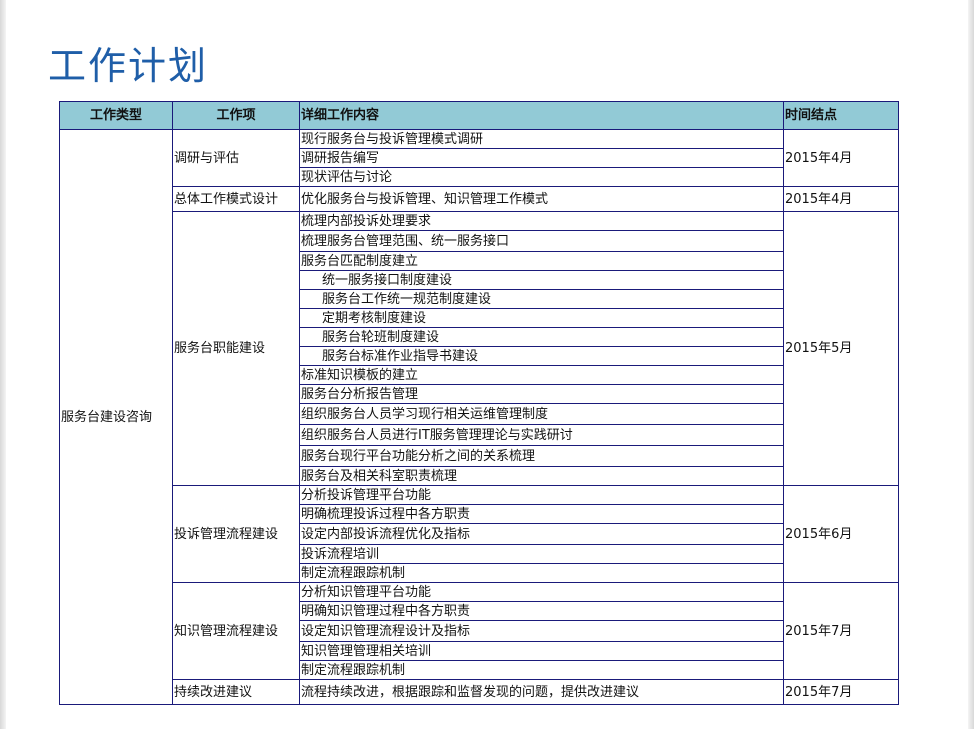 The image size is (974, 729). Describe the element at coordinates (541, 337) in the screenshot. I see `detail-cell: 服务台轮班制度建设` at that location.